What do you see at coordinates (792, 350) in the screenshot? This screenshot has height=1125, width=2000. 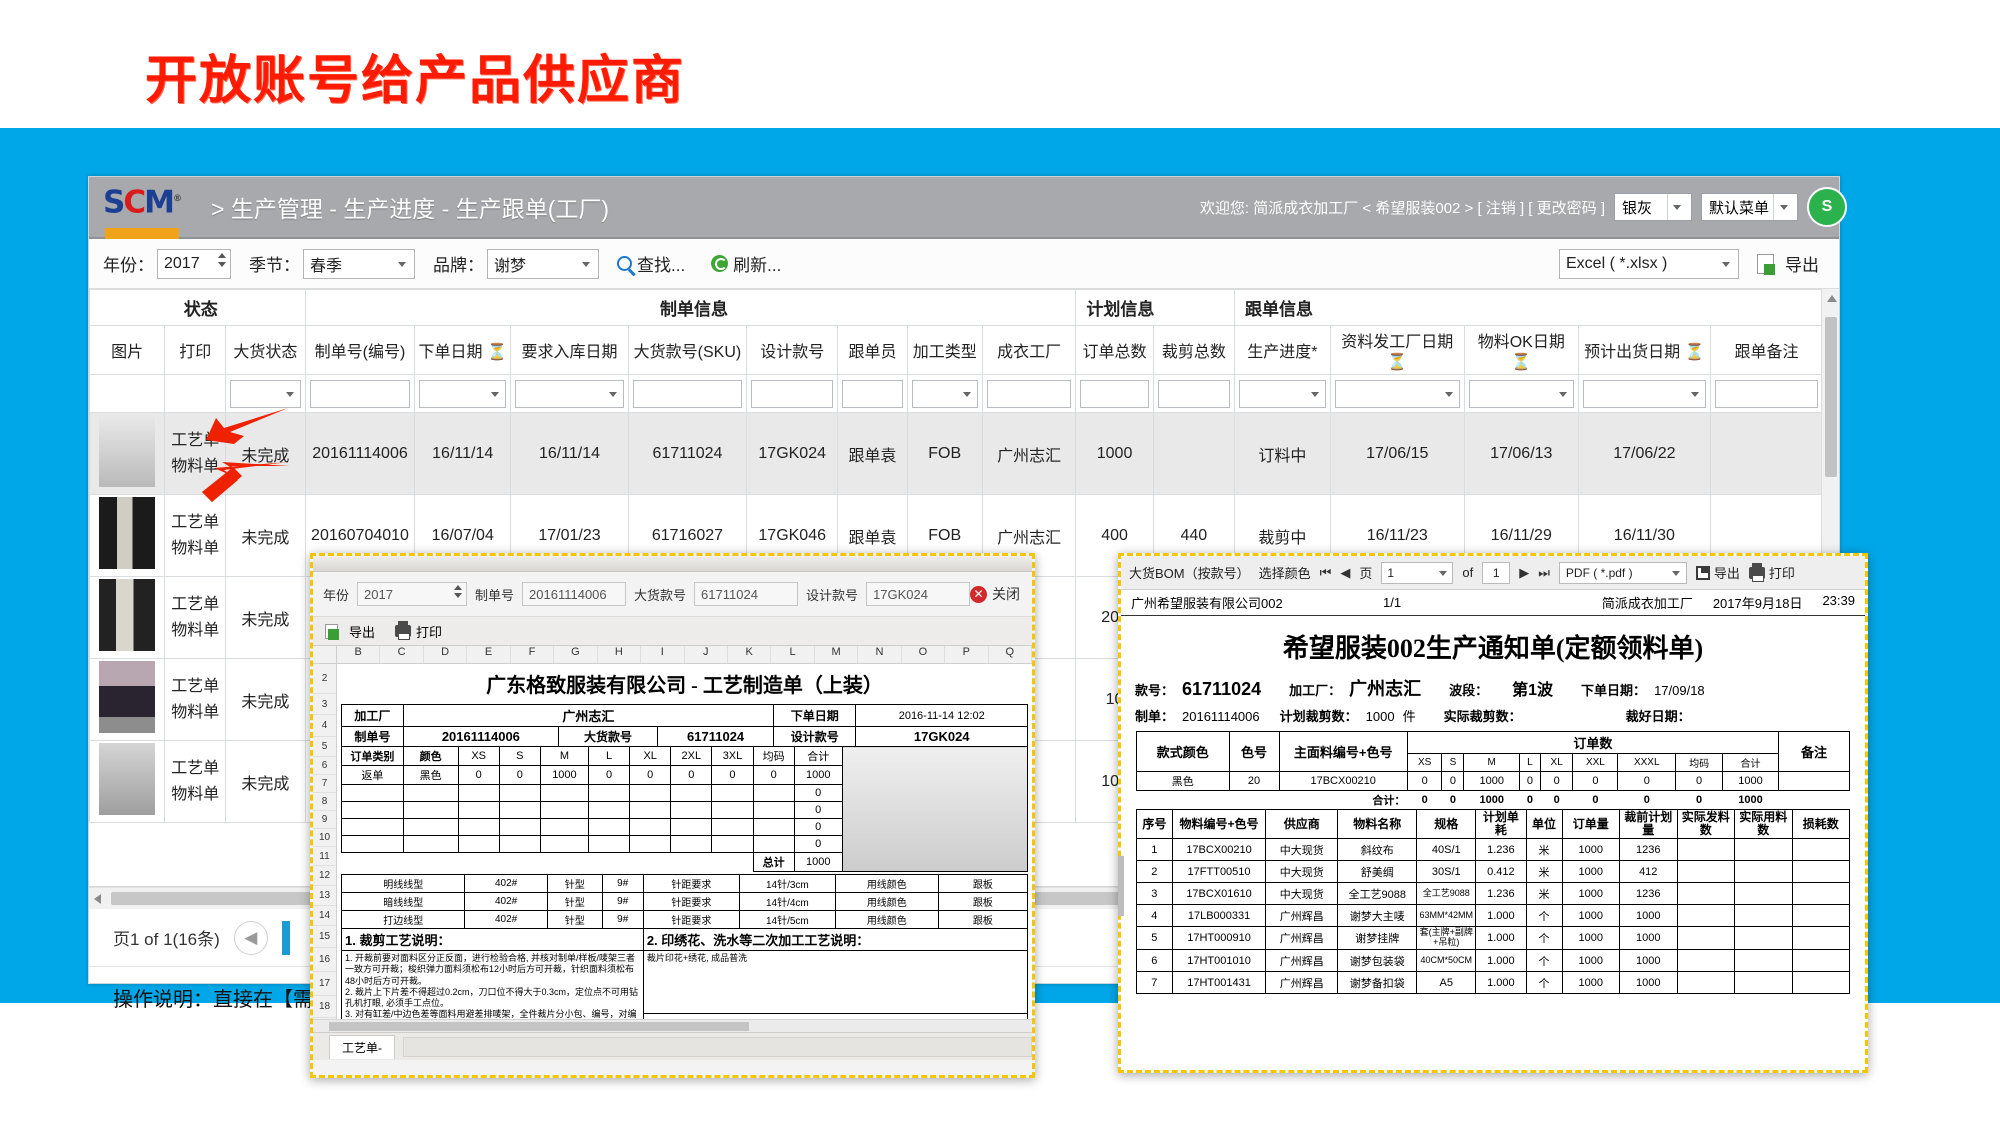 I see `col-design-no: 设计款号` at bounding box center [792, 350].